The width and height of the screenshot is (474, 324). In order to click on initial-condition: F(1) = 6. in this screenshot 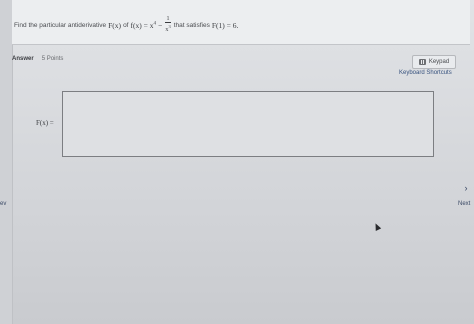, I will do `click(225, 25)`.